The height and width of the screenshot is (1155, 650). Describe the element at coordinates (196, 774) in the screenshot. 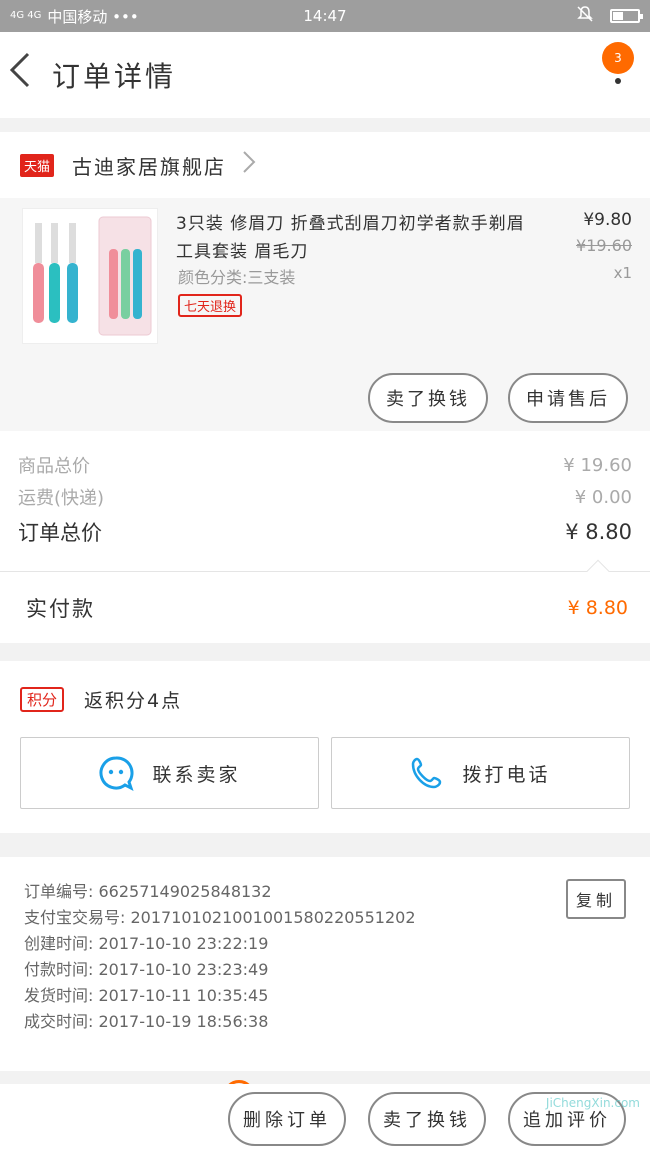

I see `contact-seller-label: 联系卖家` at that location.